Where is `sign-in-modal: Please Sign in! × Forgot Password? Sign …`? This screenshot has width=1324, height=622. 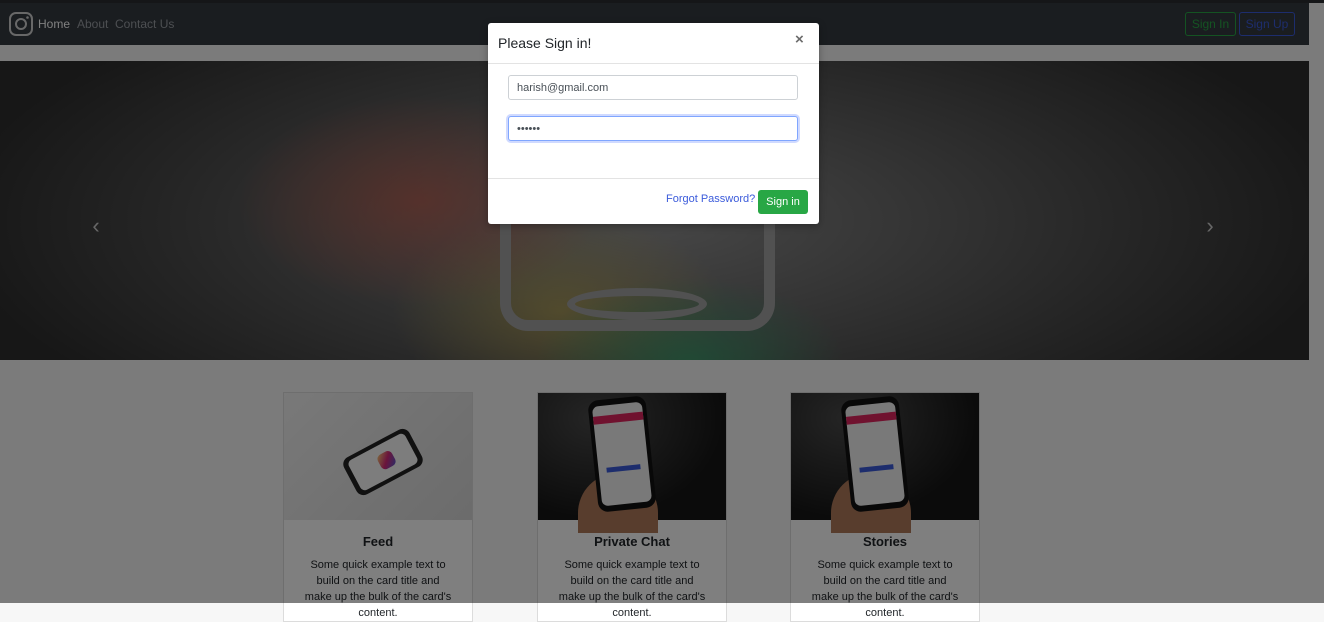 sign-in-modal: Please Sign in! × Forgot Password? Sign … is located at coordinates (653, 123).